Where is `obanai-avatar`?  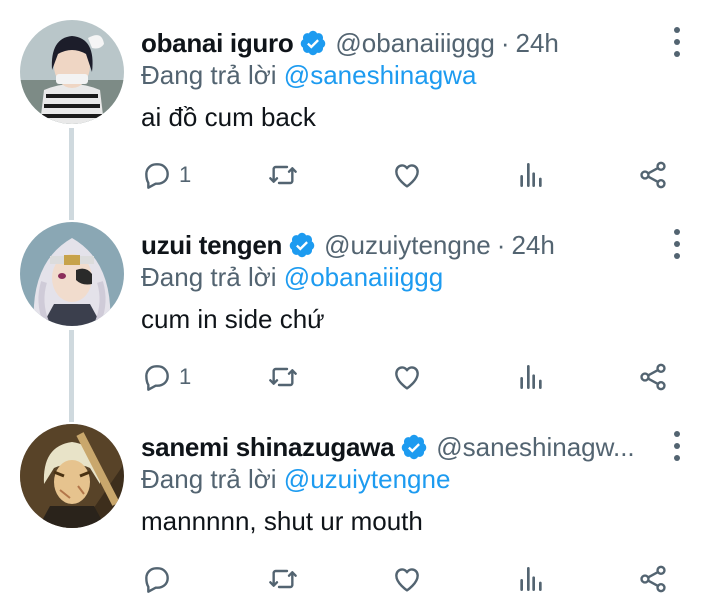
obanai-avatar is located at coordinates (72, 72).